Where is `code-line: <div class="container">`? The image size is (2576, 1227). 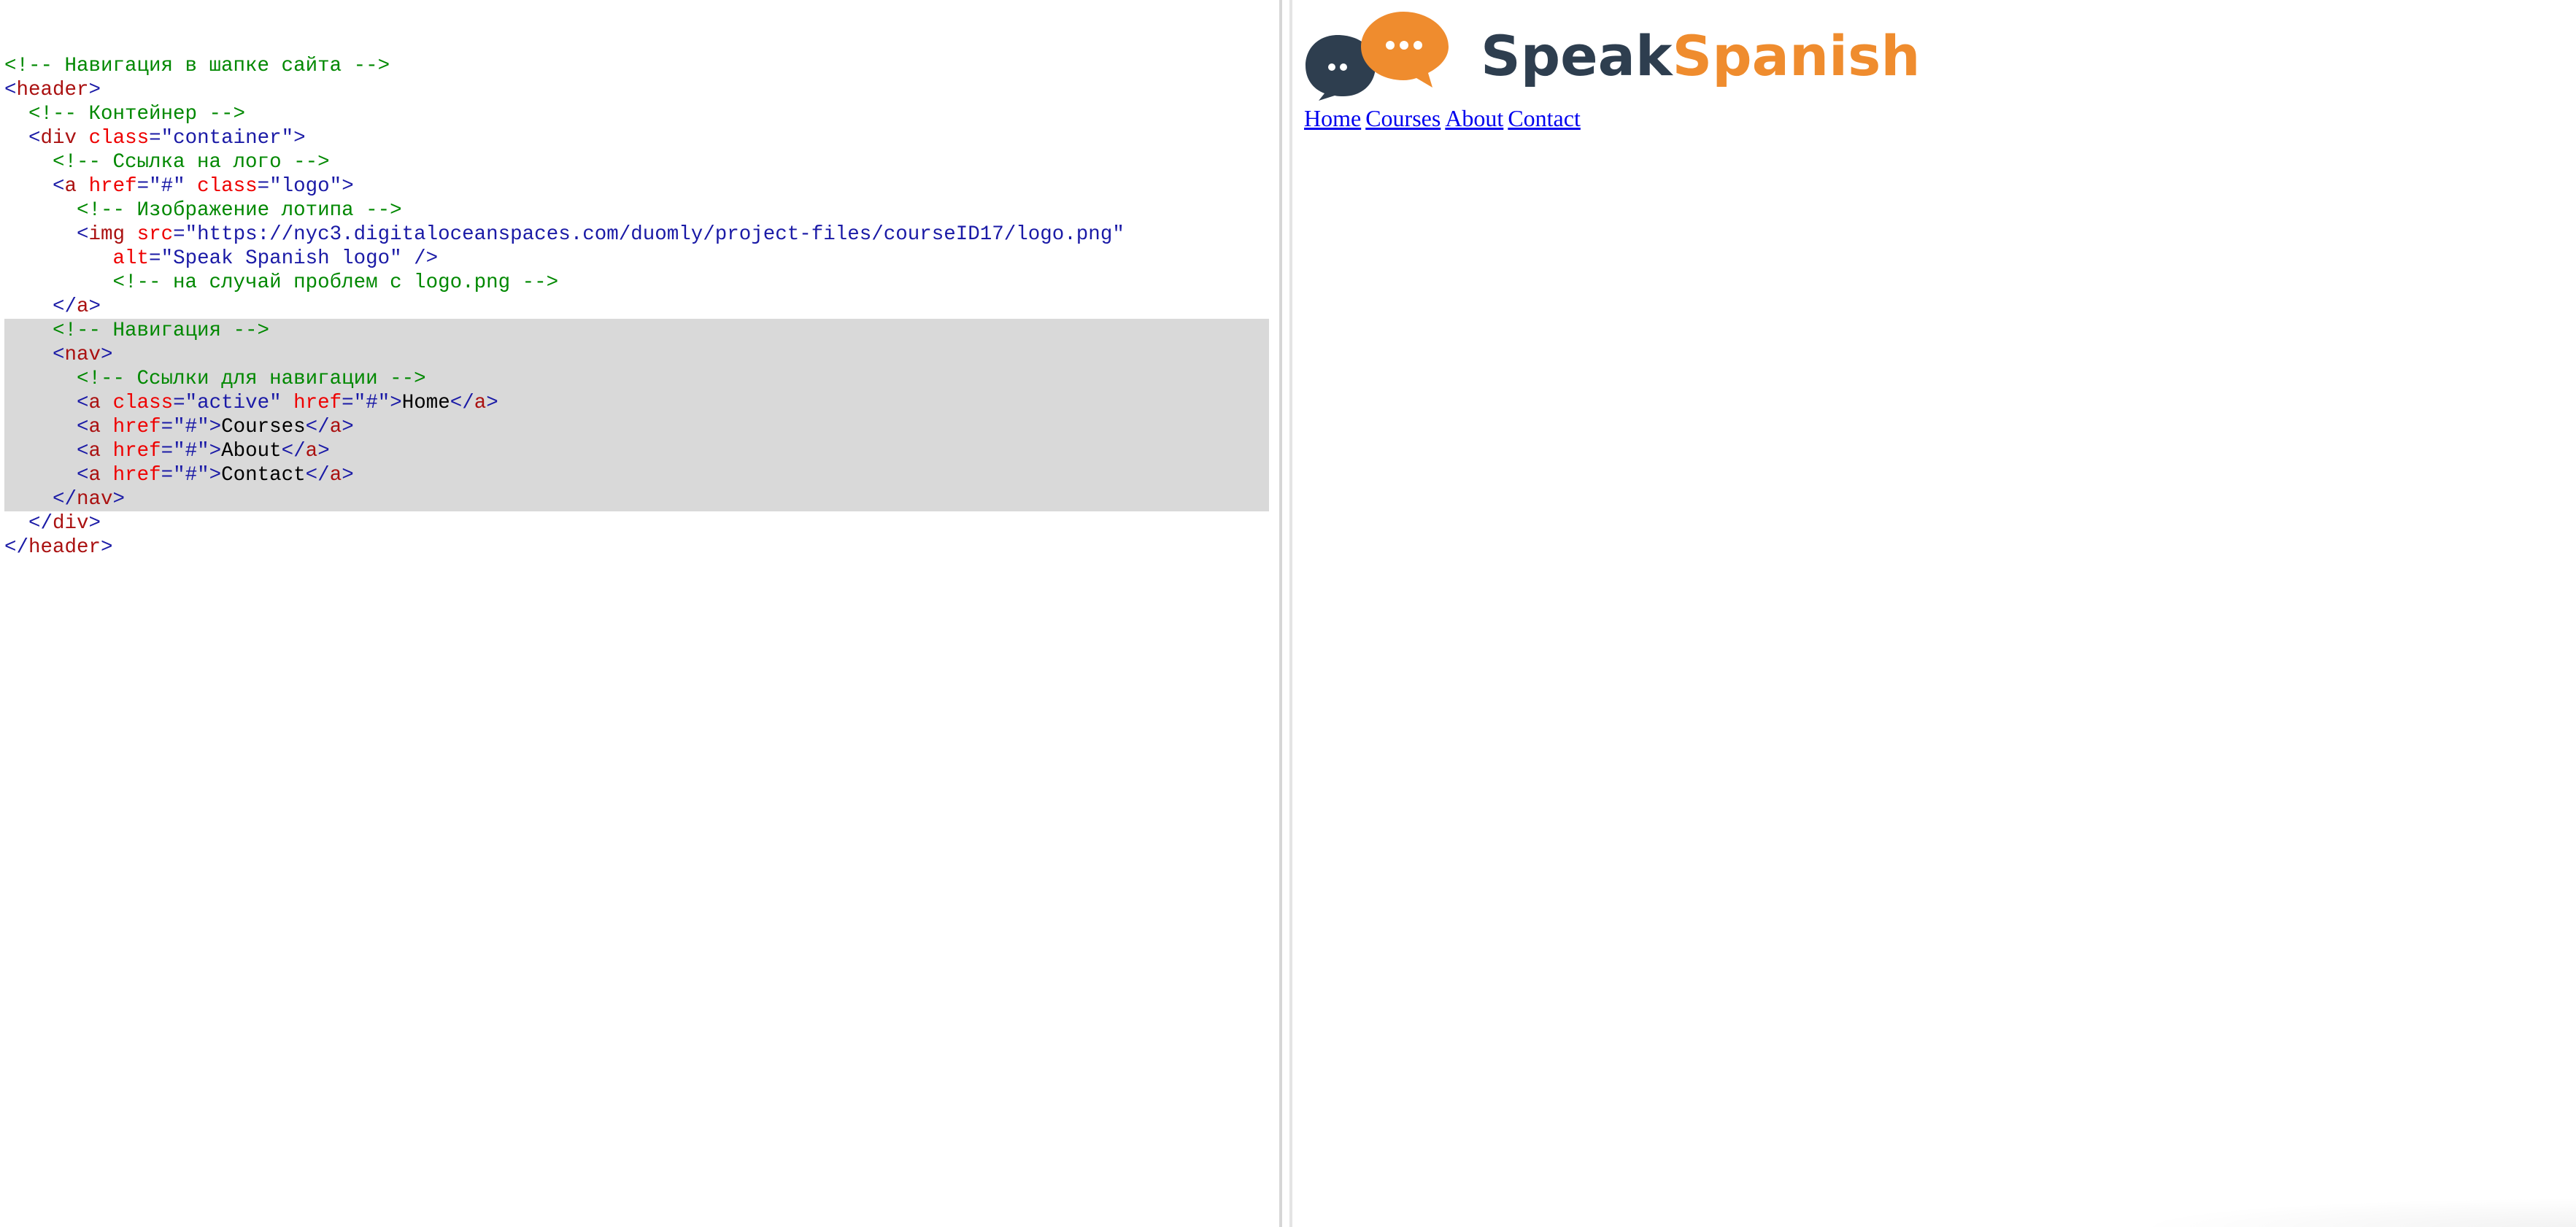
code-line: <div class="container"> is located at coordinates (641, 138).